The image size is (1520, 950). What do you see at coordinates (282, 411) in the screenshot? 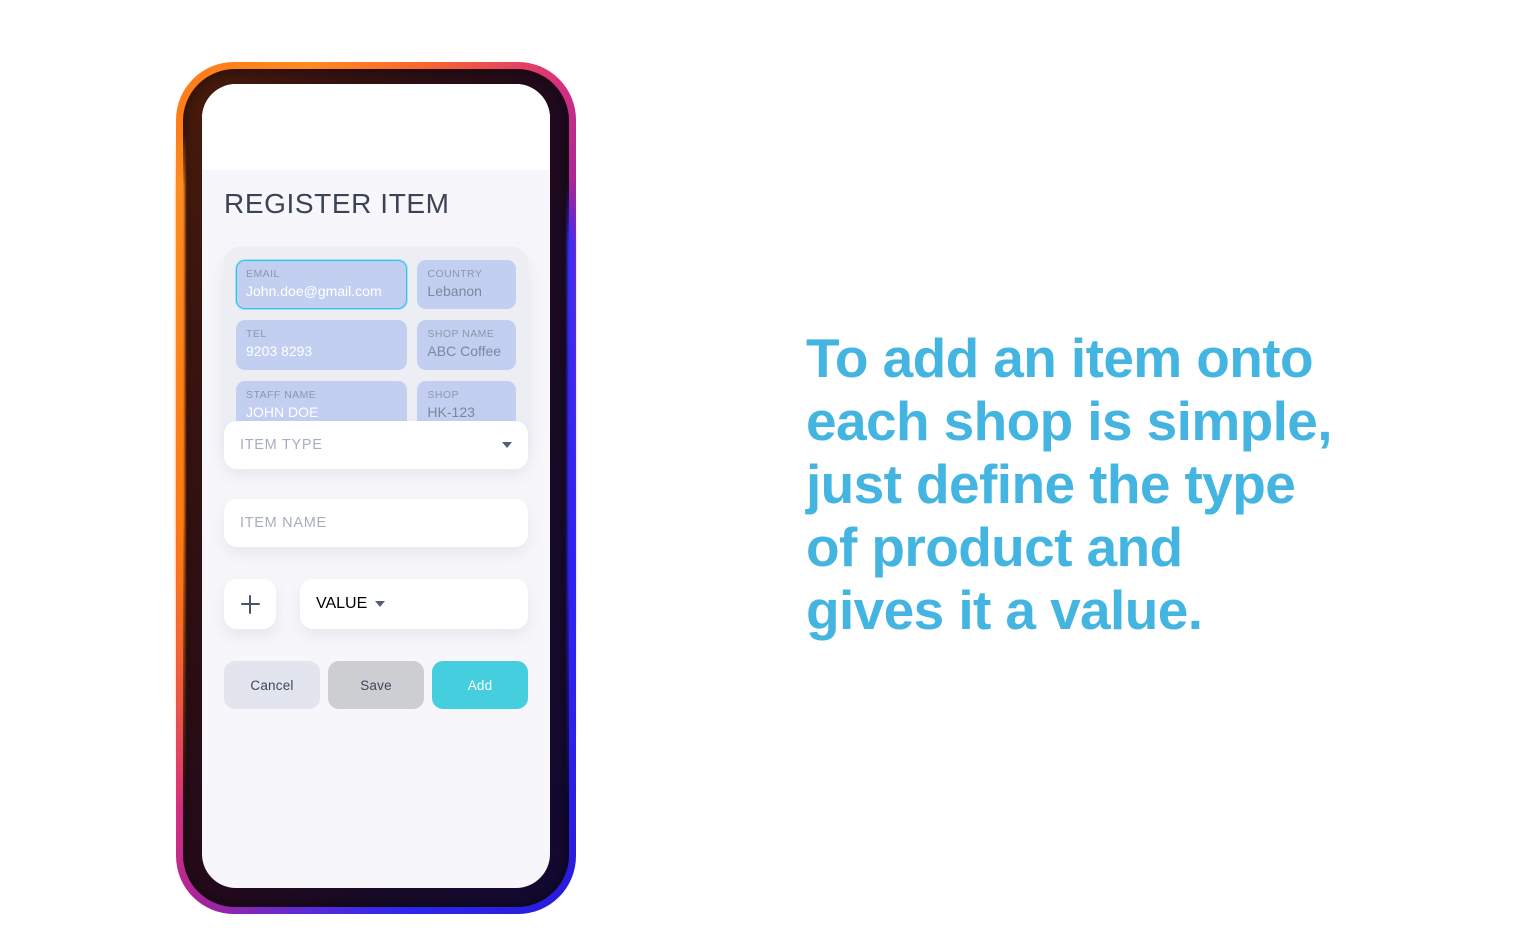
I see `field-staff-name-value: JOHN DOE` at bounding box center [282, 411].